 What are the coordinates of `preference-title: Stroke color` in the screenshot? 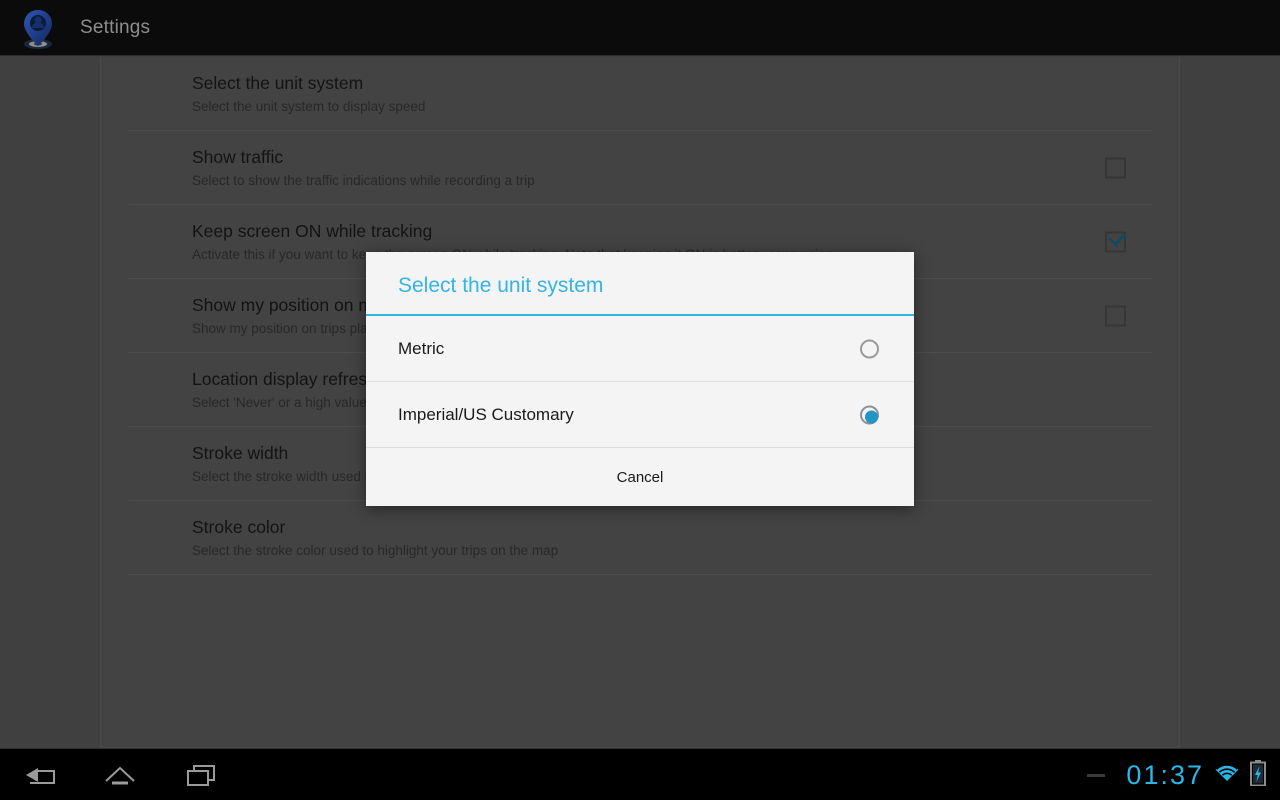 It's located at (239, 527).